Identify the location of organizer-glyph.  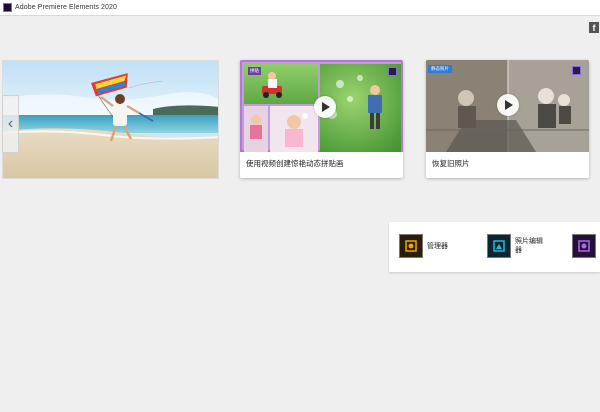
(411, 246).